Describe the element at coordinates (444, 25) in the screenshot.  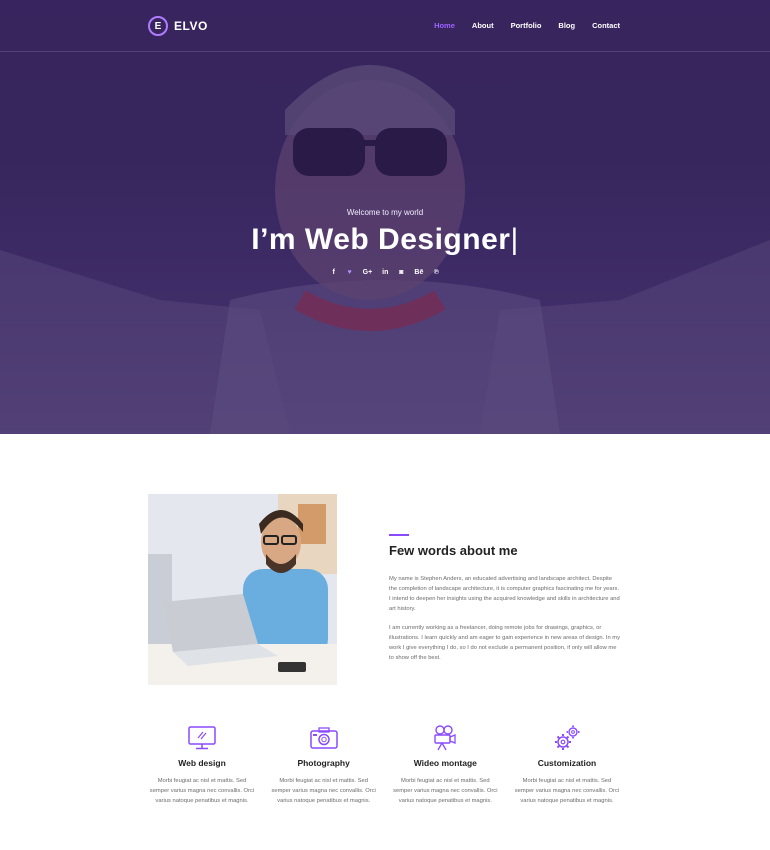
I see `nav-home: Home` at that location.